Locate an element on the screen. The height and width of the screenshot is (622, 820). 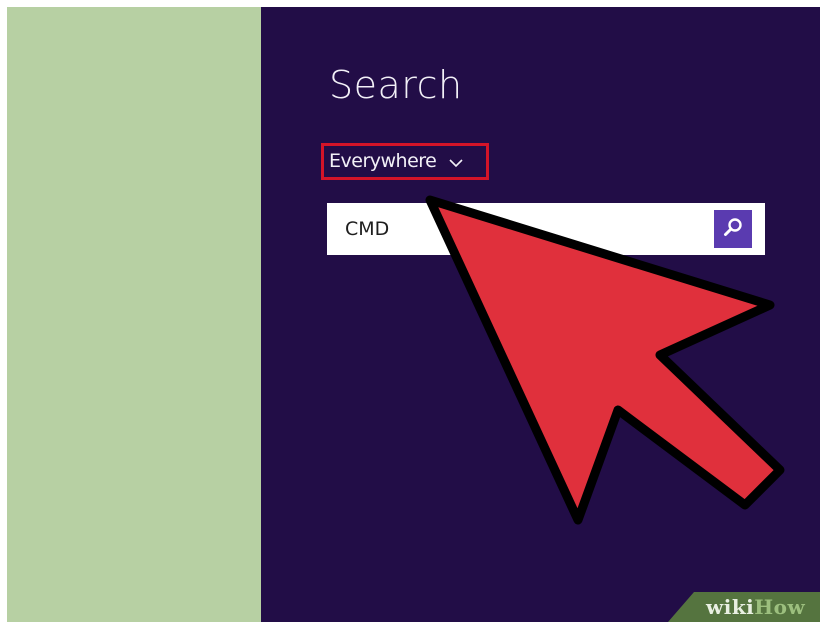
search-box is located at coordinates (546, 229).